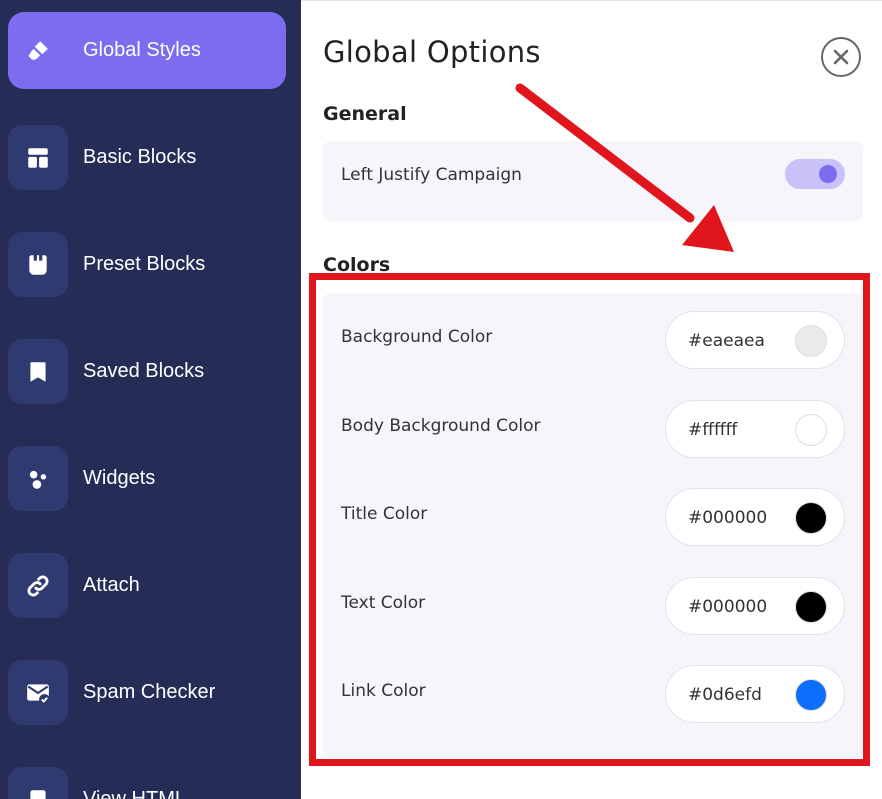 The width and height of the screenshot is (882, 799). What do you see at coordinates (134, 793) in the screenshot?
I see `sidebar-item-label: View HTML` at bounding box center [134, 793].